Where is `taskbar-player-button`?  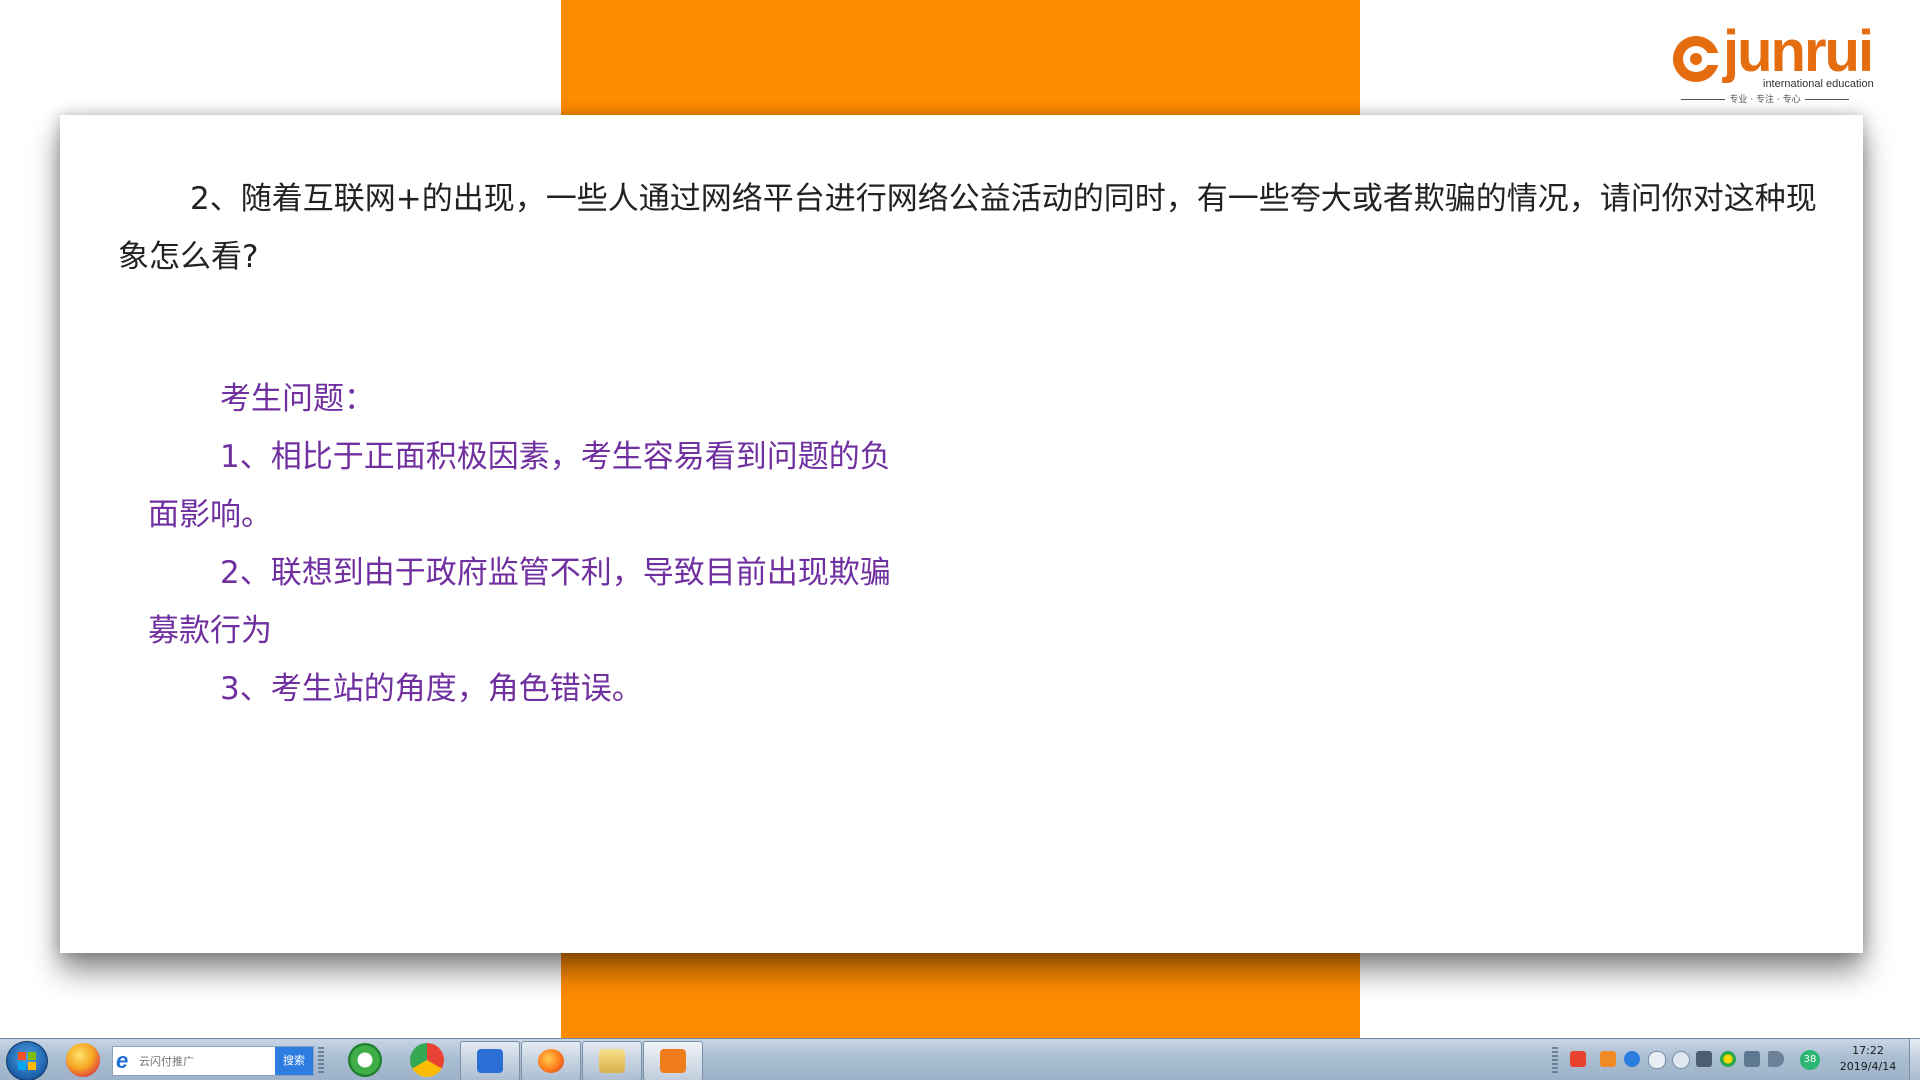 taskbar-player-button is located at coordinates (673, 1060).